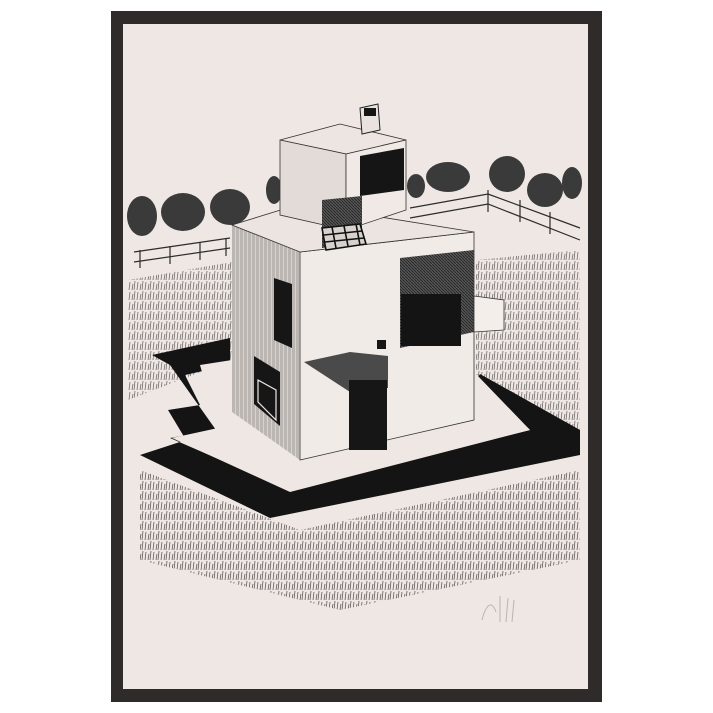 Image resolution: width=713 pixels, height=713 pixels. What do you see at coordinates (498, 609) in the screenshot?
I see `artist-signature` at bounding box center [498, 609].